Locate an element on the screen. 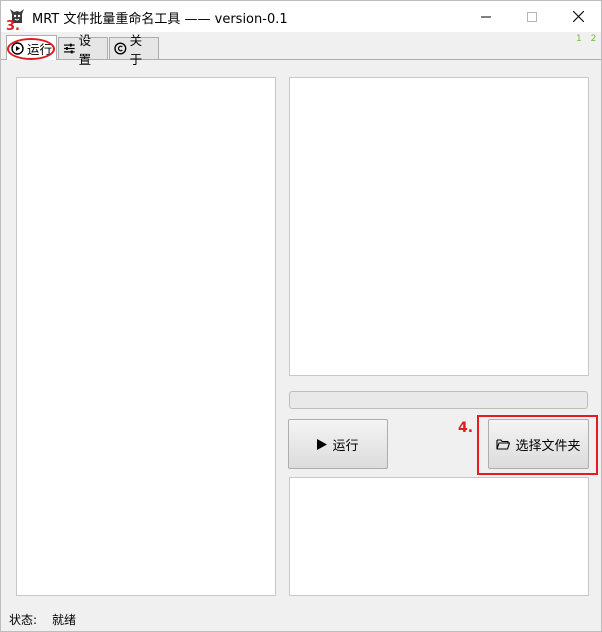  play-icon is located at coordinates (322, 444).